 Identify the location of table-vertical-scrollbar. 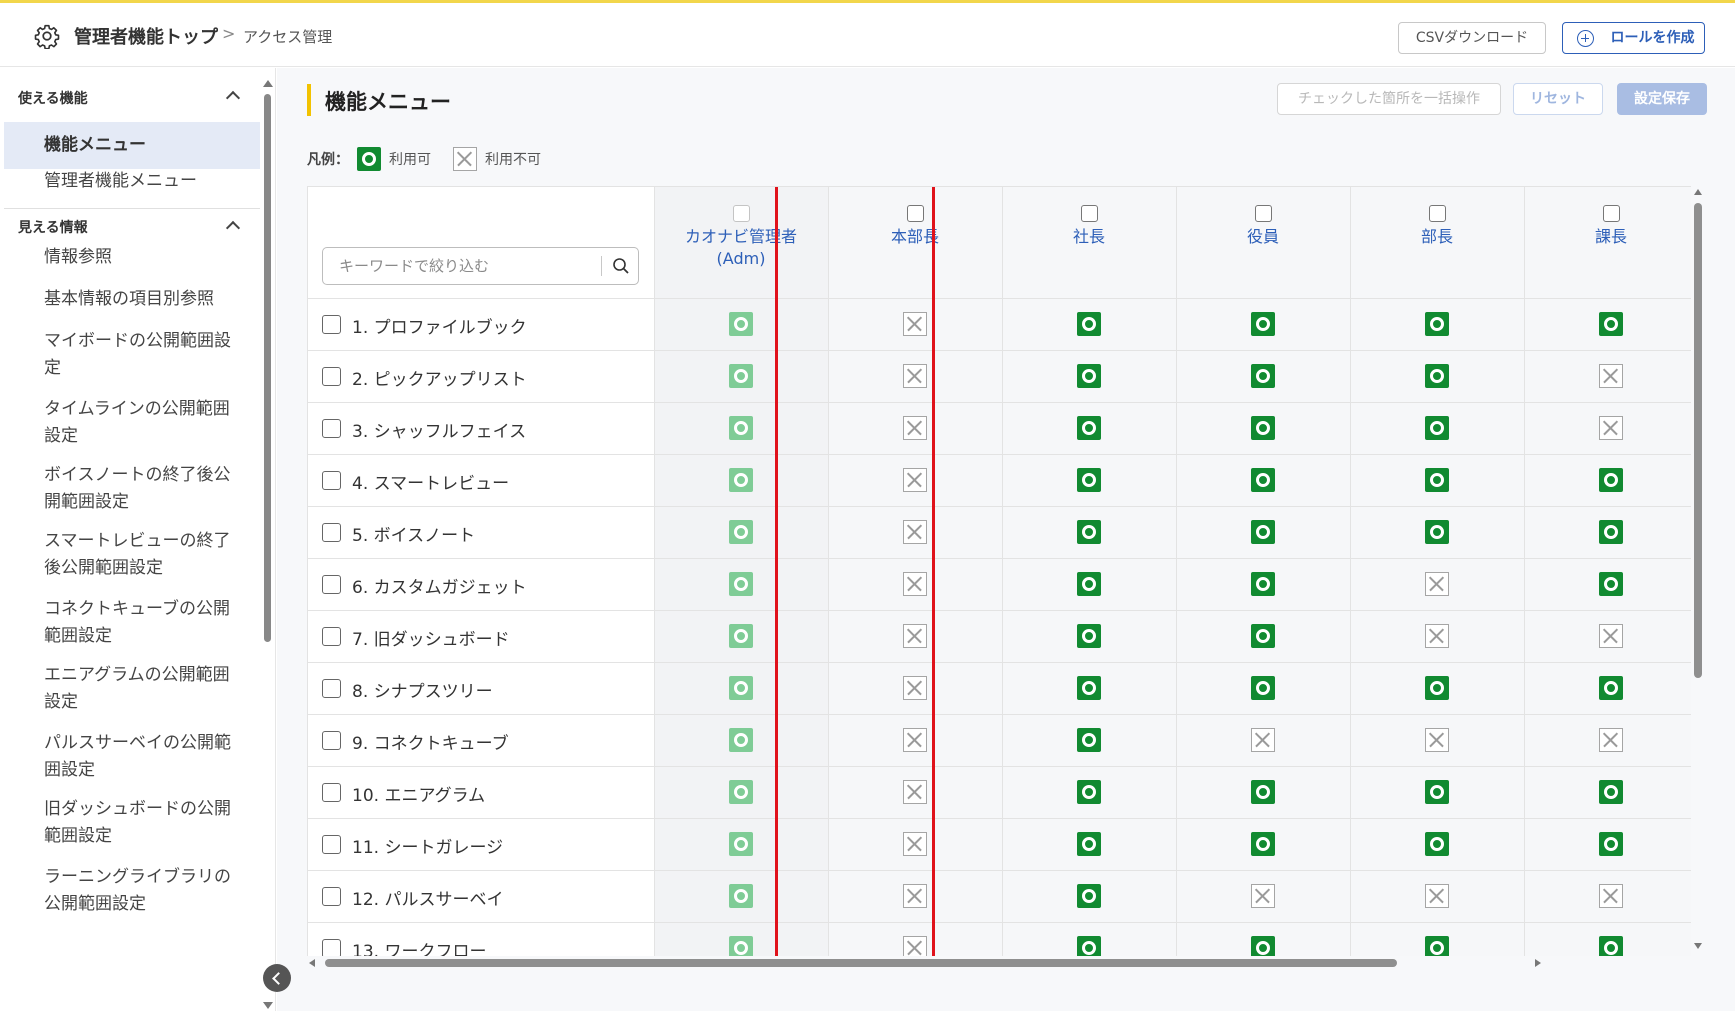
(1698, 571).